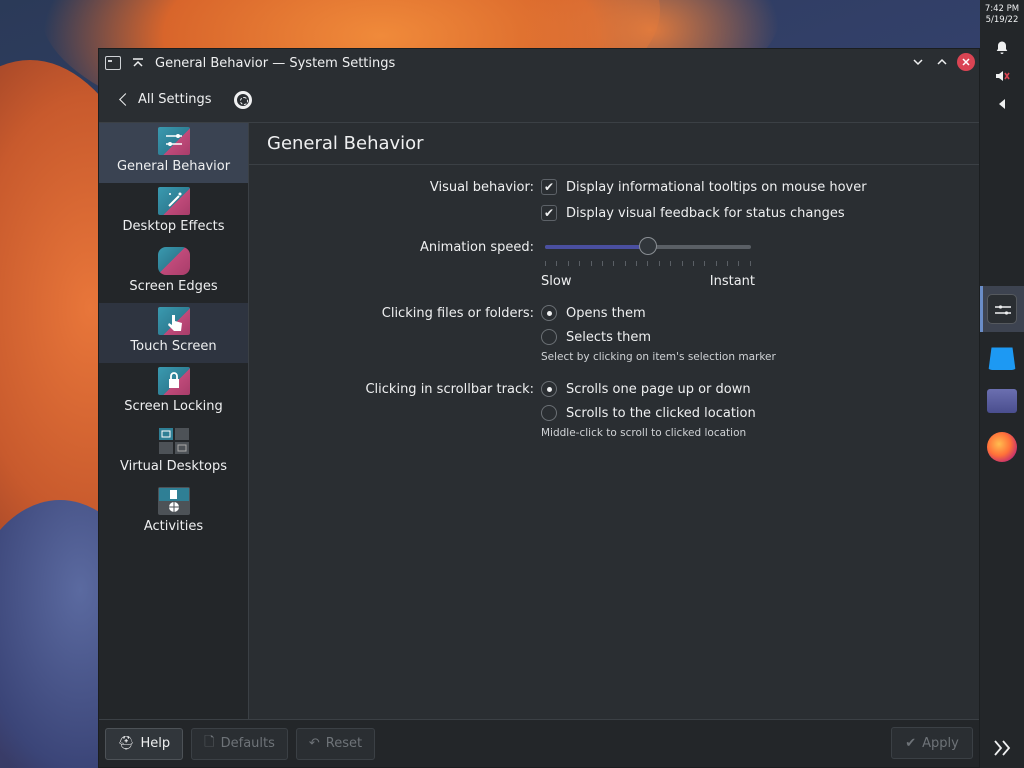  I want to click on sidebar-item-label: General Behavior, so click(173, 166).